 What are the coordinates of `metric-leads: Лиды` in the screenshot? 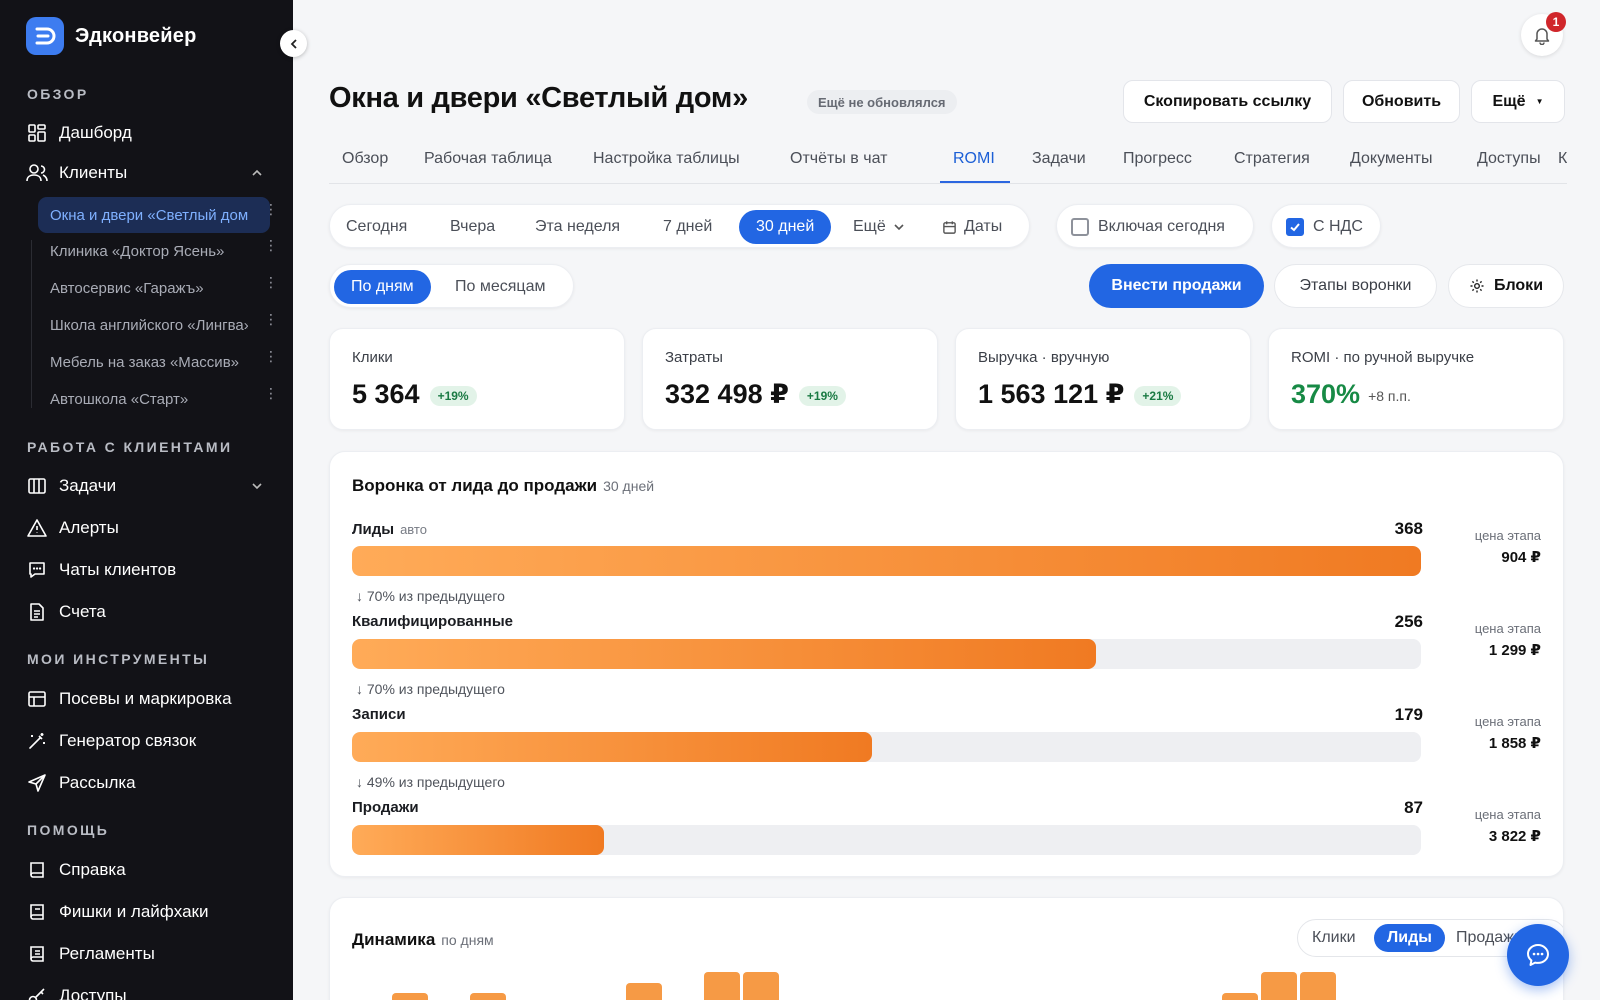 It's located at (1409, 938).